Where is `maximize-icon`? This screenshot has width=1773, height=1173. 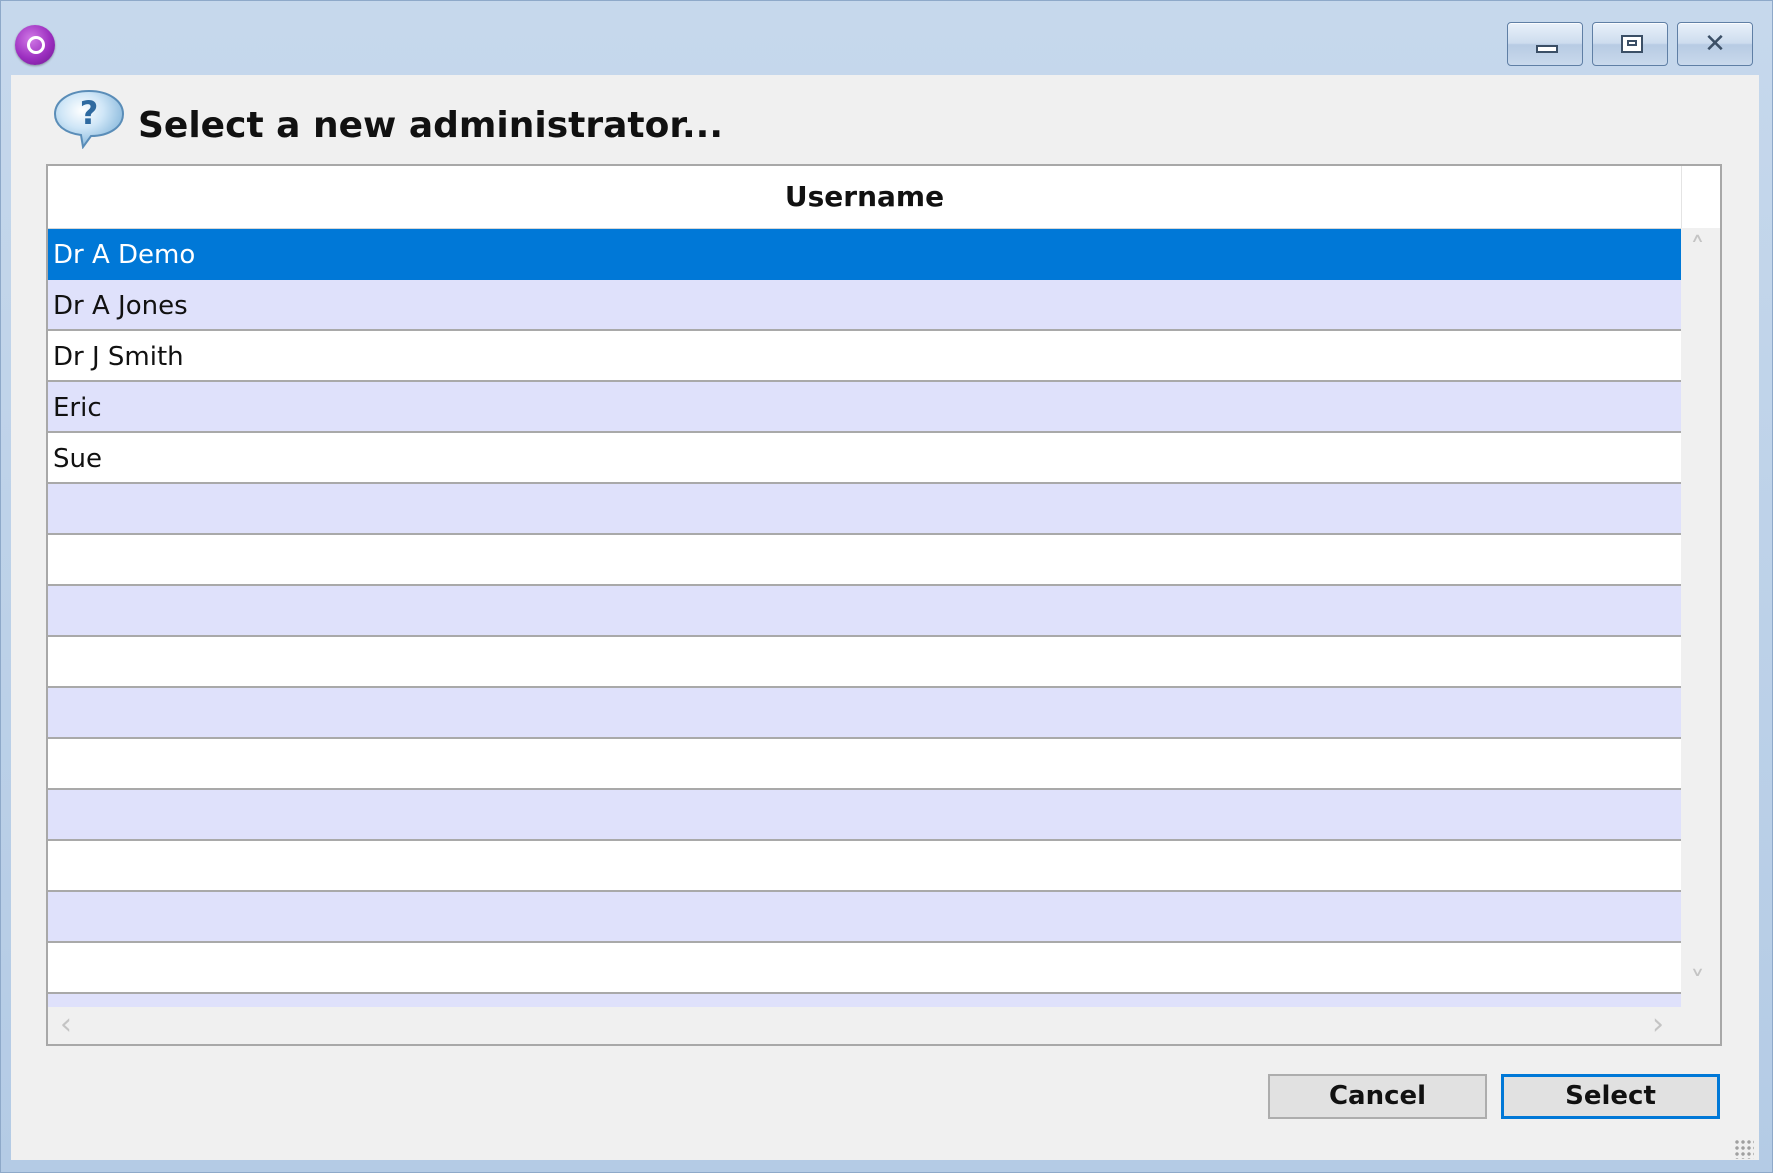 maximize-icon is located at coordinates (1630, 44).